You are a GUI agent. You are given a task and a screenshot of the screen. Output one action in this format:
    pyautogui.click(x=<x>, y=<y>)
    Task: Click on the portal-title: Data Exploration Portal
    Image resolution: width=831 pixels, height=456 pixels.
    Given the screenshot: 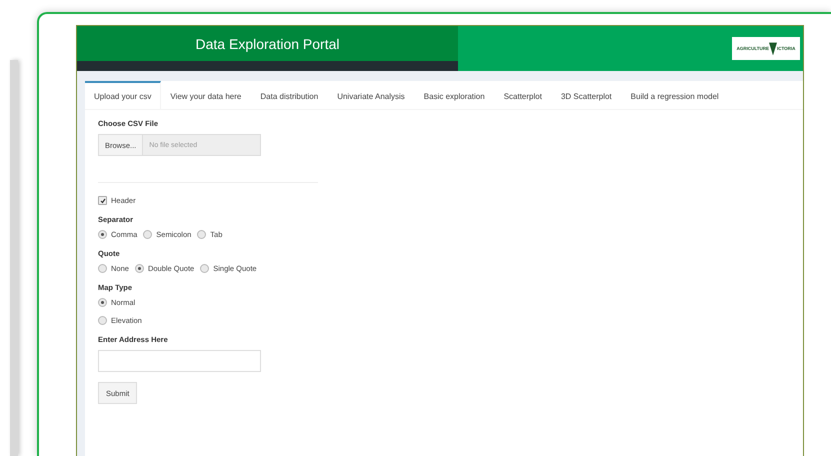 What is the action you would take?
    pyautogui.click(x=268, y=44)
    